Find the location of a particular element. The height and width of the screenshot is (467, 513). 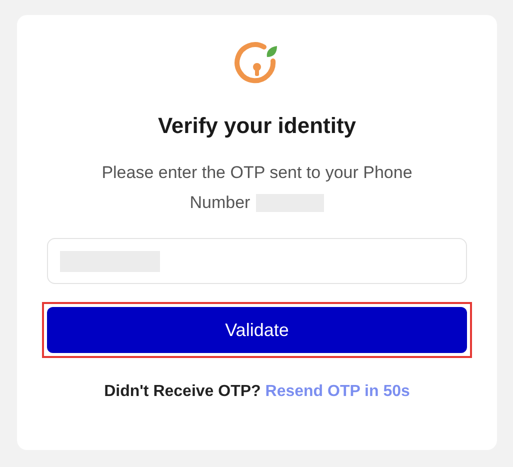

otp-input-field is located at coordinates (257, 261).